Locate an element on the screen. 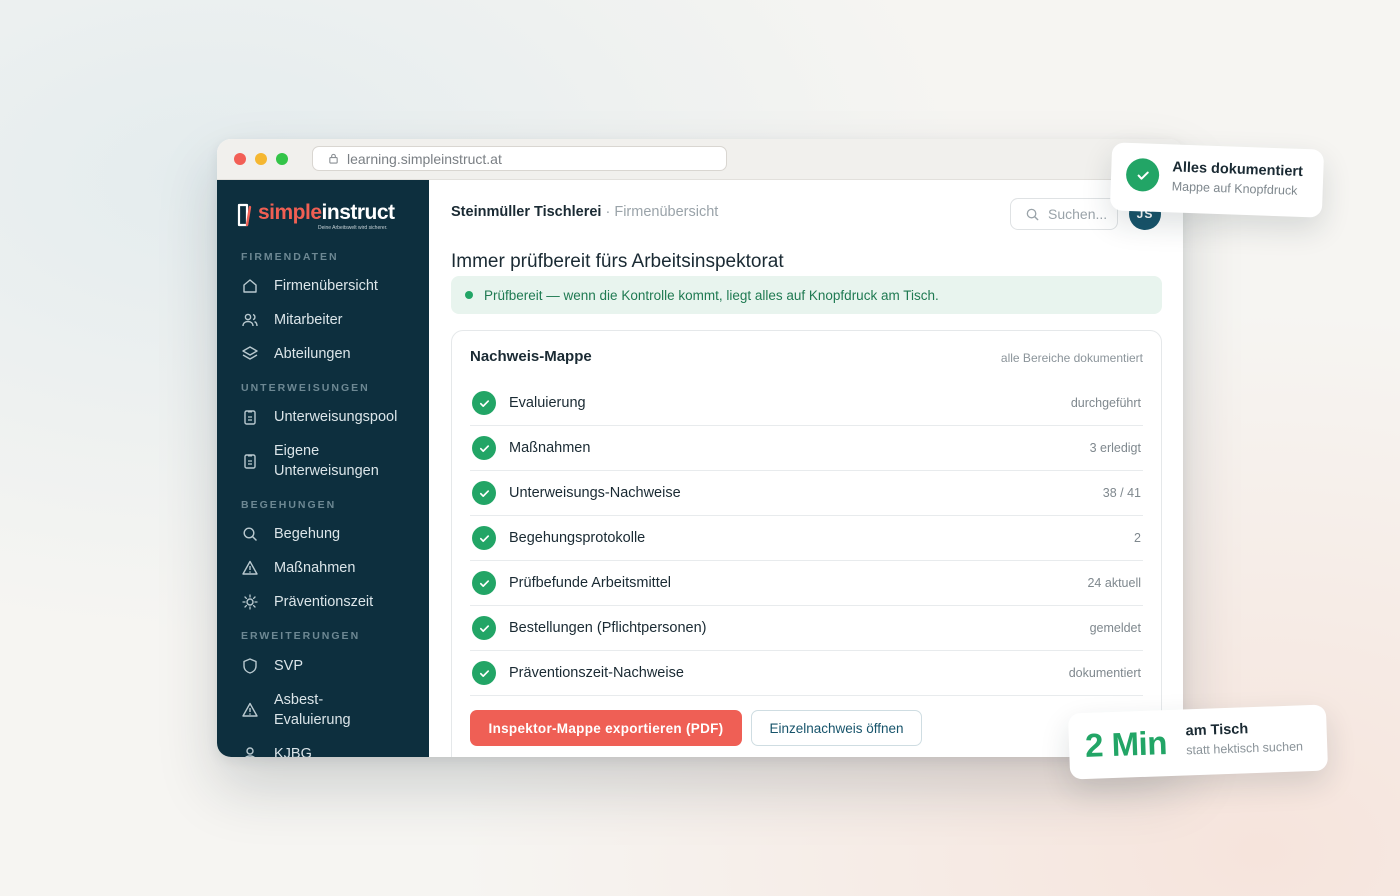 The width and height of the screenshot is (1400, 896). breadcrumb-company: Steinmüller Tischlerei is located at coordinates (526, 212).